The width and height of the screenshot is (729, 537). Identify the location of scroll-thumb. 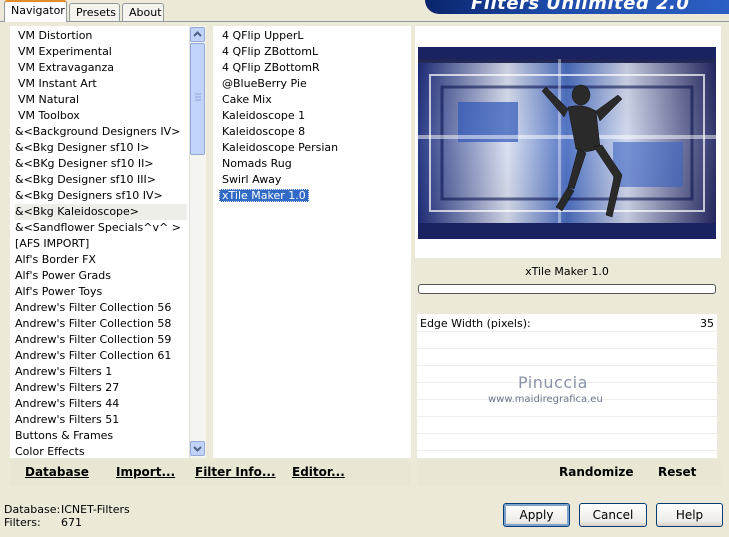
(197, 99).